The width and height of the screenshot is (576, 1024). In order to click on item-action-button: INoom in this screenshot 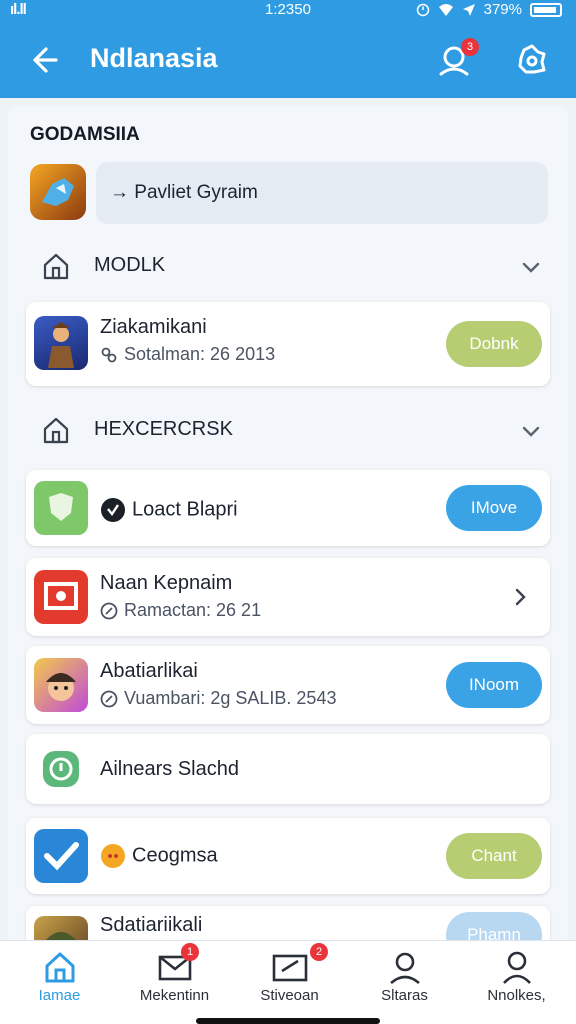, I will do `click(494, 685)`.